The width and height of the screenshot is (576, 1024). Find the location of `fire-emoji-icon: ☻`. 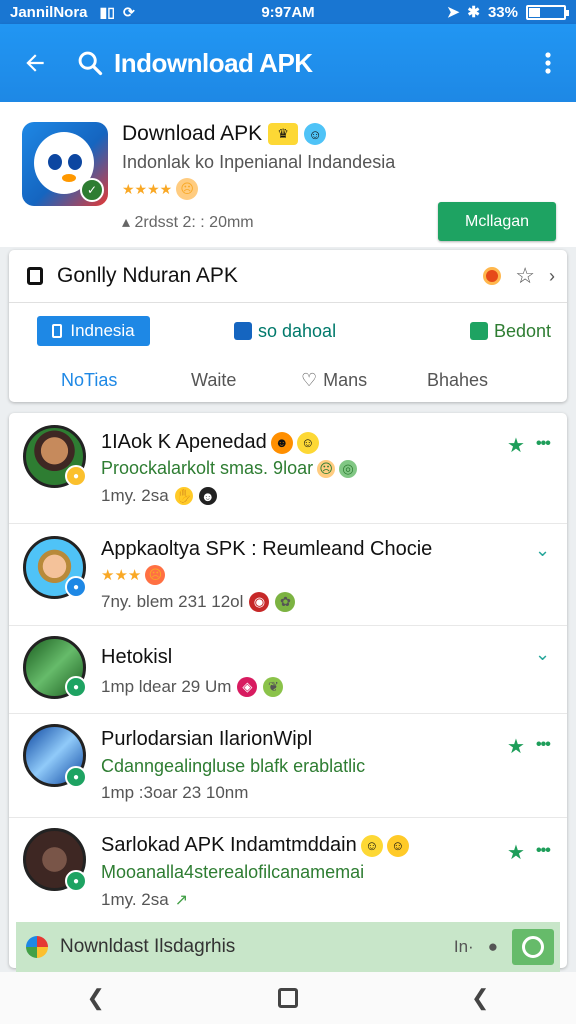

fire-emoji-icon: ☻ is located at coordinates (281, 442).